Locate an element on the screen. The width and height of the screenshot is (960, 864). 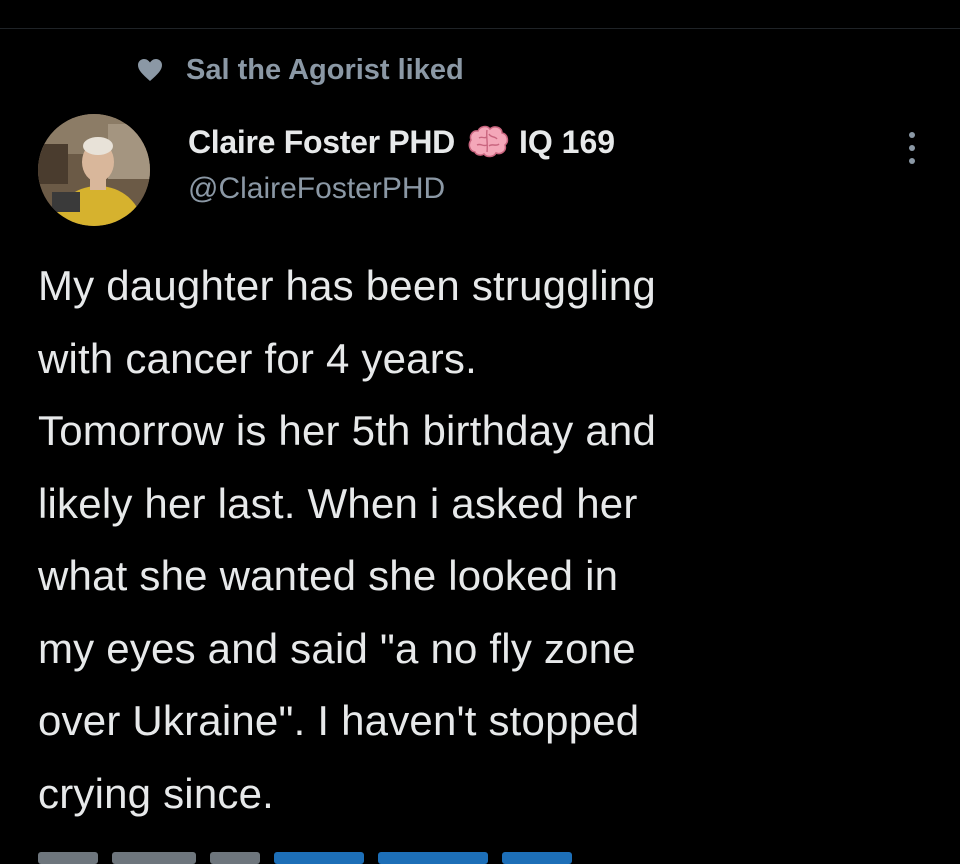
avatar is located at coordinates (94, 170).